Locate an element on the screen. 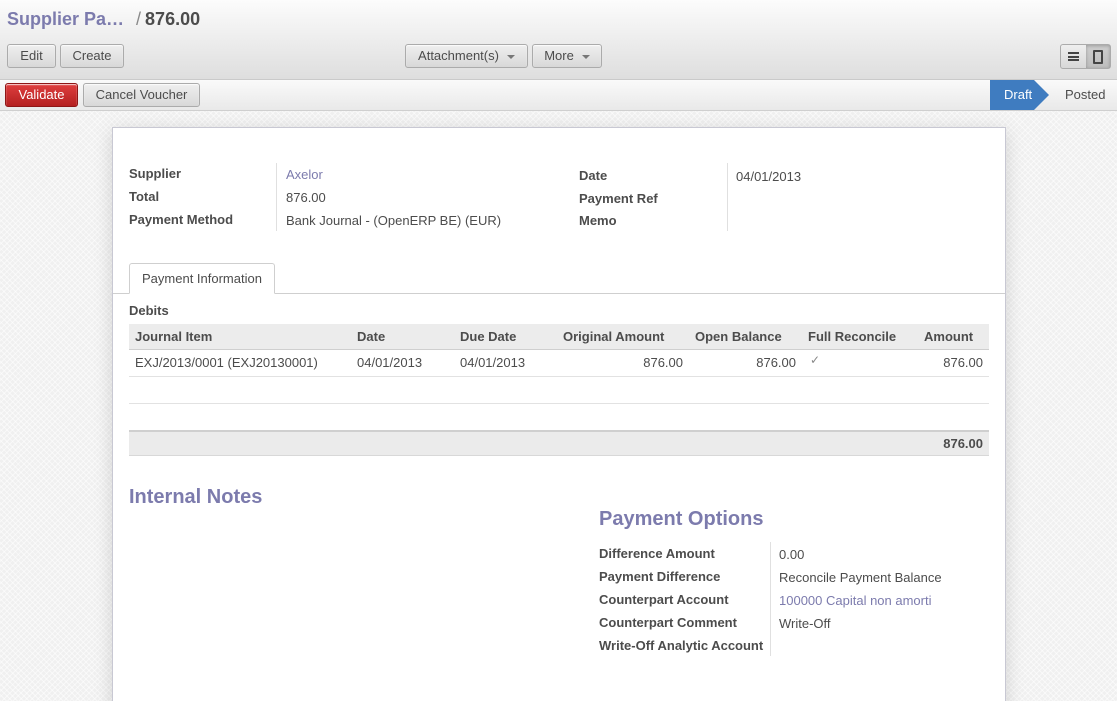 This screenshot has width=1117, height=701. payment-ref-label: Payment Ref is located at coordinates (618, 198).